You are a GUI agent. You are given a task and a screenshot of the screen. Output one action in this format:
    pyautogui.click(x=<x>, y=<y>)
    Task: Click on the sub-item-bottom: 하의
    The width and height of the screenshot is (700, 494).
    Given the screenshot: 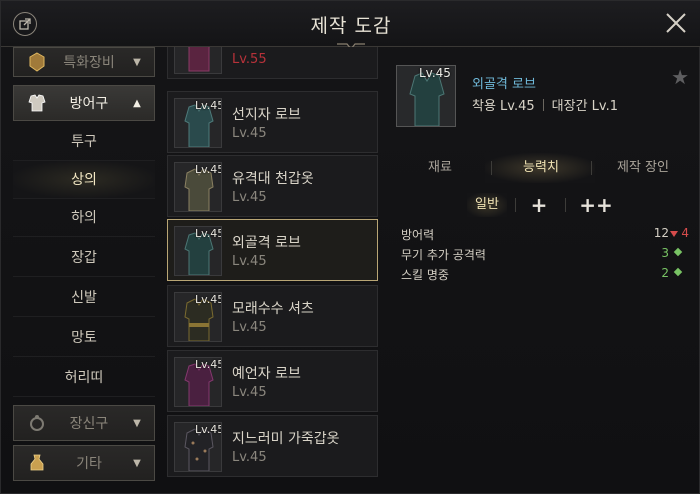 What is the action you would take?
    pyautogui.click(x=84, y=218)
    